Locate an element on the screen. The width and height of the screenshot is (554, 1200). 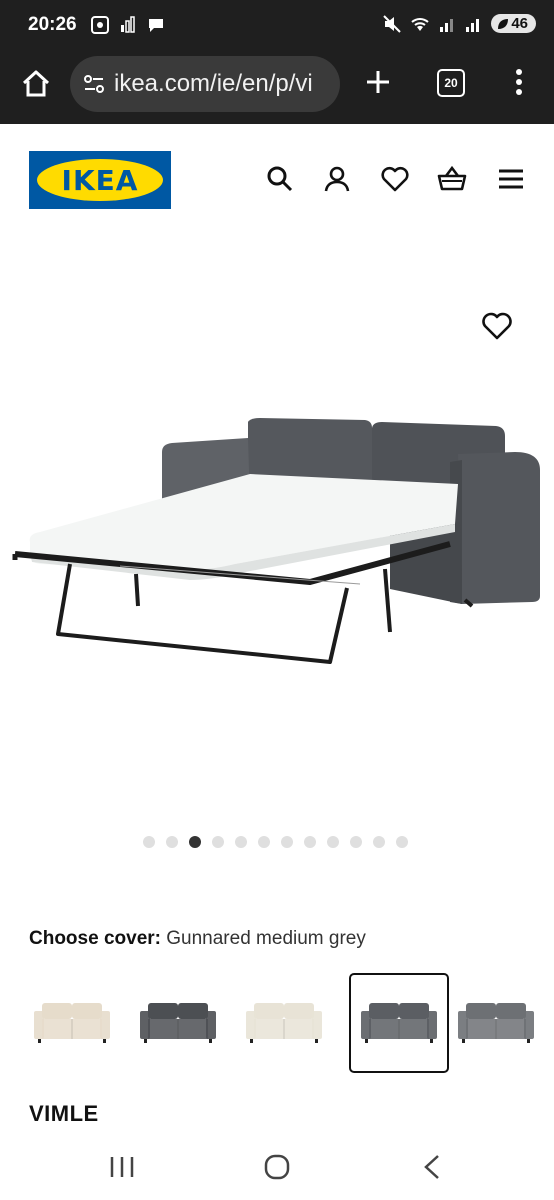
choose-cover-row: Choose cover: Gunnared medium grey is located at coordinates (197, 939).